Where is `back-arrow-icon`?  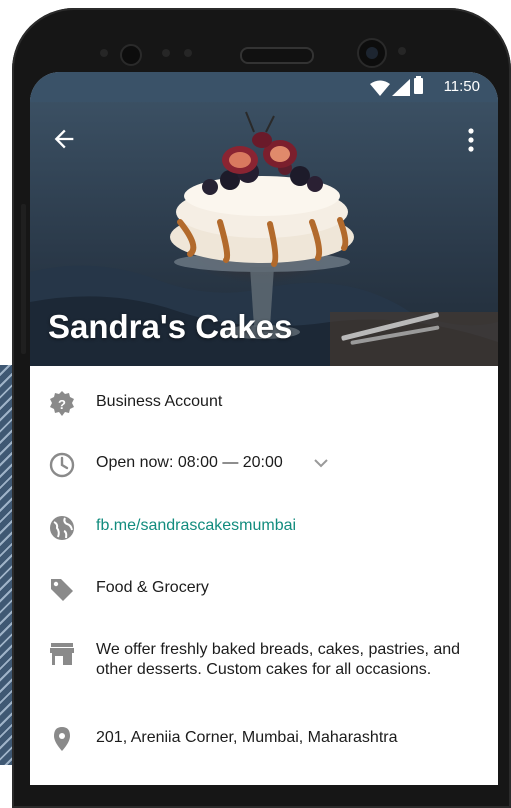
back-arrow-icon is located at coordinates (64, 139).